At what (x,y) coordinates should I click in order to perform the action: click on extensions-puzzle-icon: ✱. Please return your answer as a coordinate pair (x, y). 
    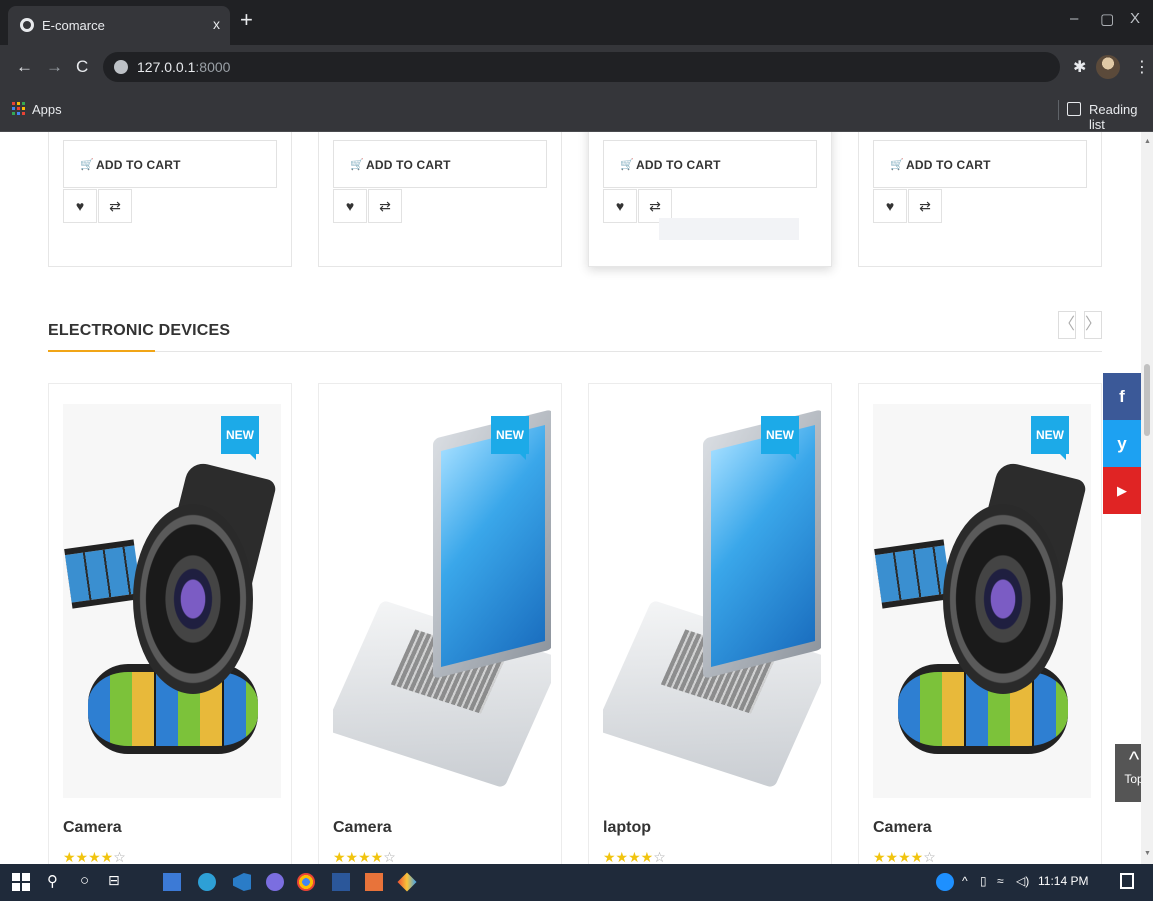
    Looking at the image, I should click on (1079, 67).